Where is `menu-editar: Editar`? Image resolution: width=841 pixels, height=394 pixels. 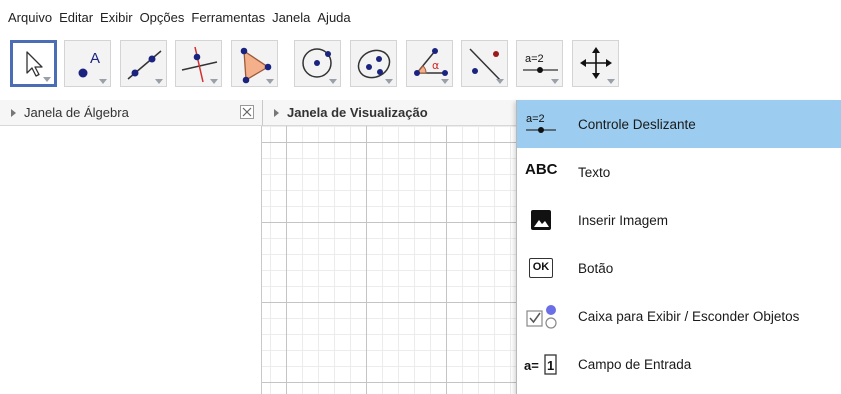
menu-editar: Editar is located at coordinates (76, 17).